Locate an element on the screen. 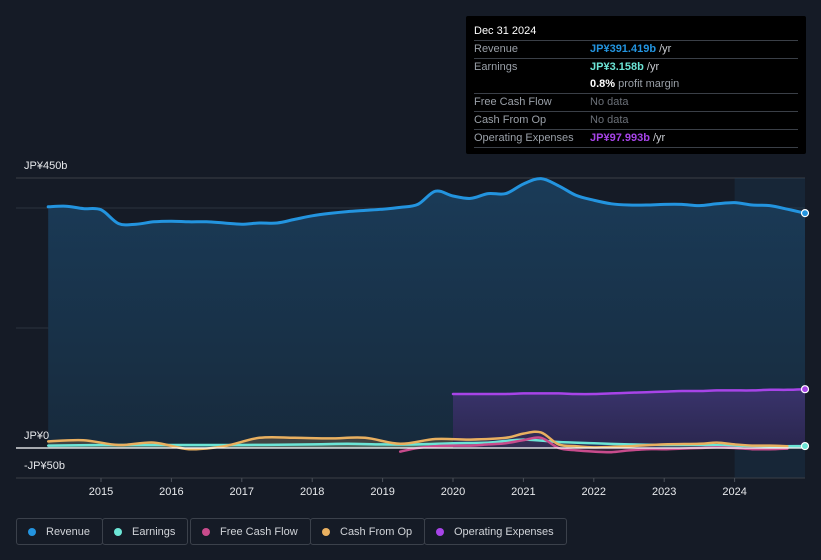 This screenshot has width=821, height=560. tooltip-row-revenue: Revenue JP¥391.419b /yr is located at coordinates (636, 50).